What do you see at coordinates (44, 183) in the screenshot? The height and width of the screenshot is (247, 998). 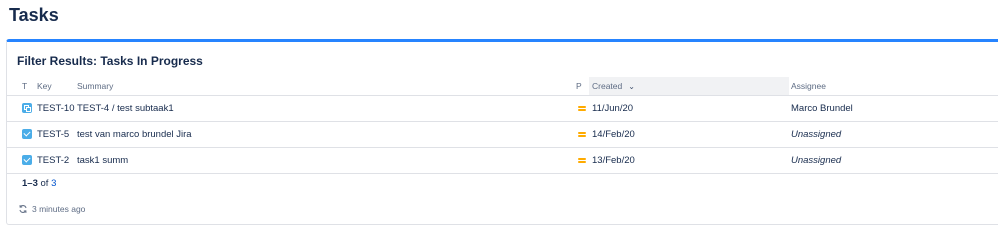 I see `results-of-label: of` at bounding box center [44, 183].